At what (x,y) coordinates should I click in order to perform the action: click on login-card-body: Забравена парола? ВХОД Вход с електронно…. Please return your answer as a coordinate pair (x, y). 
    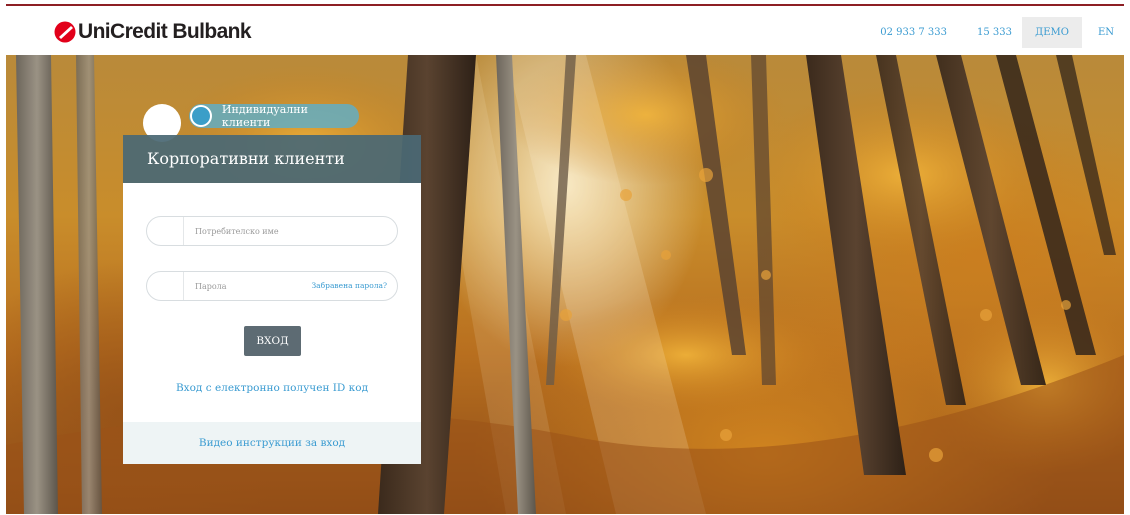
    Looking at the image, I should click on (272, 302).